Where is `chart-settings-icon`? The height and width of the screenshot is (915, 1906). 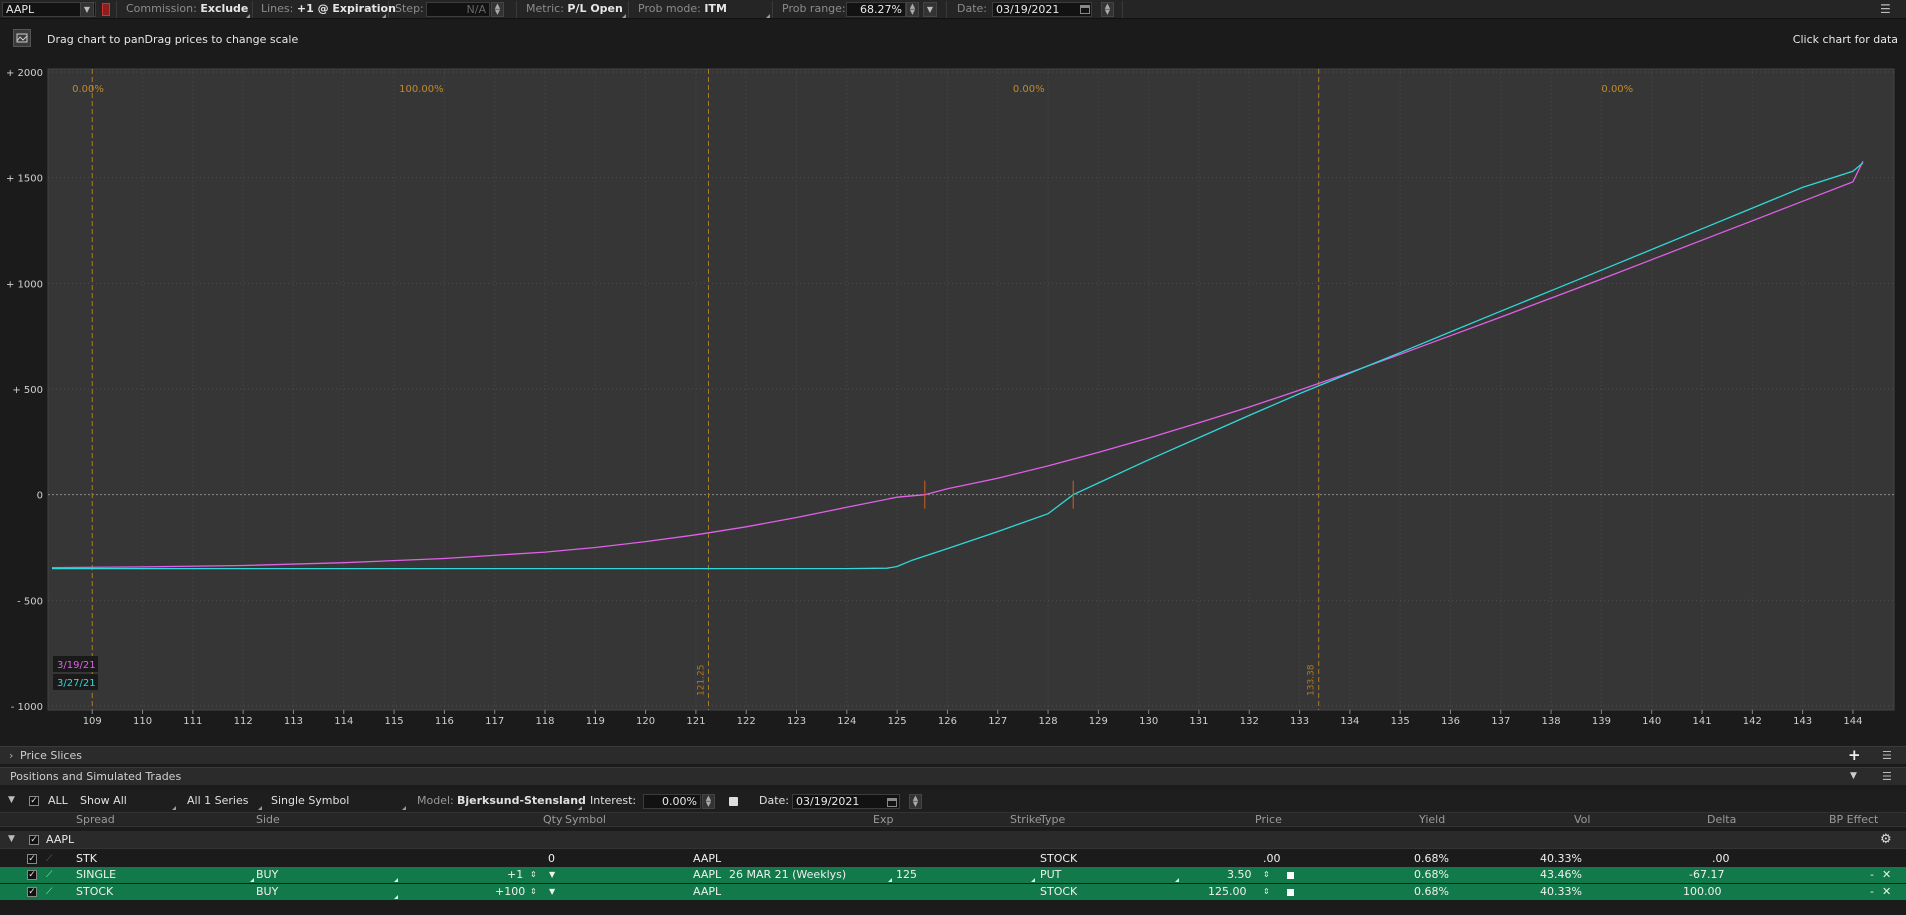
chart-settings-icon is located at coordinates (22, 38).